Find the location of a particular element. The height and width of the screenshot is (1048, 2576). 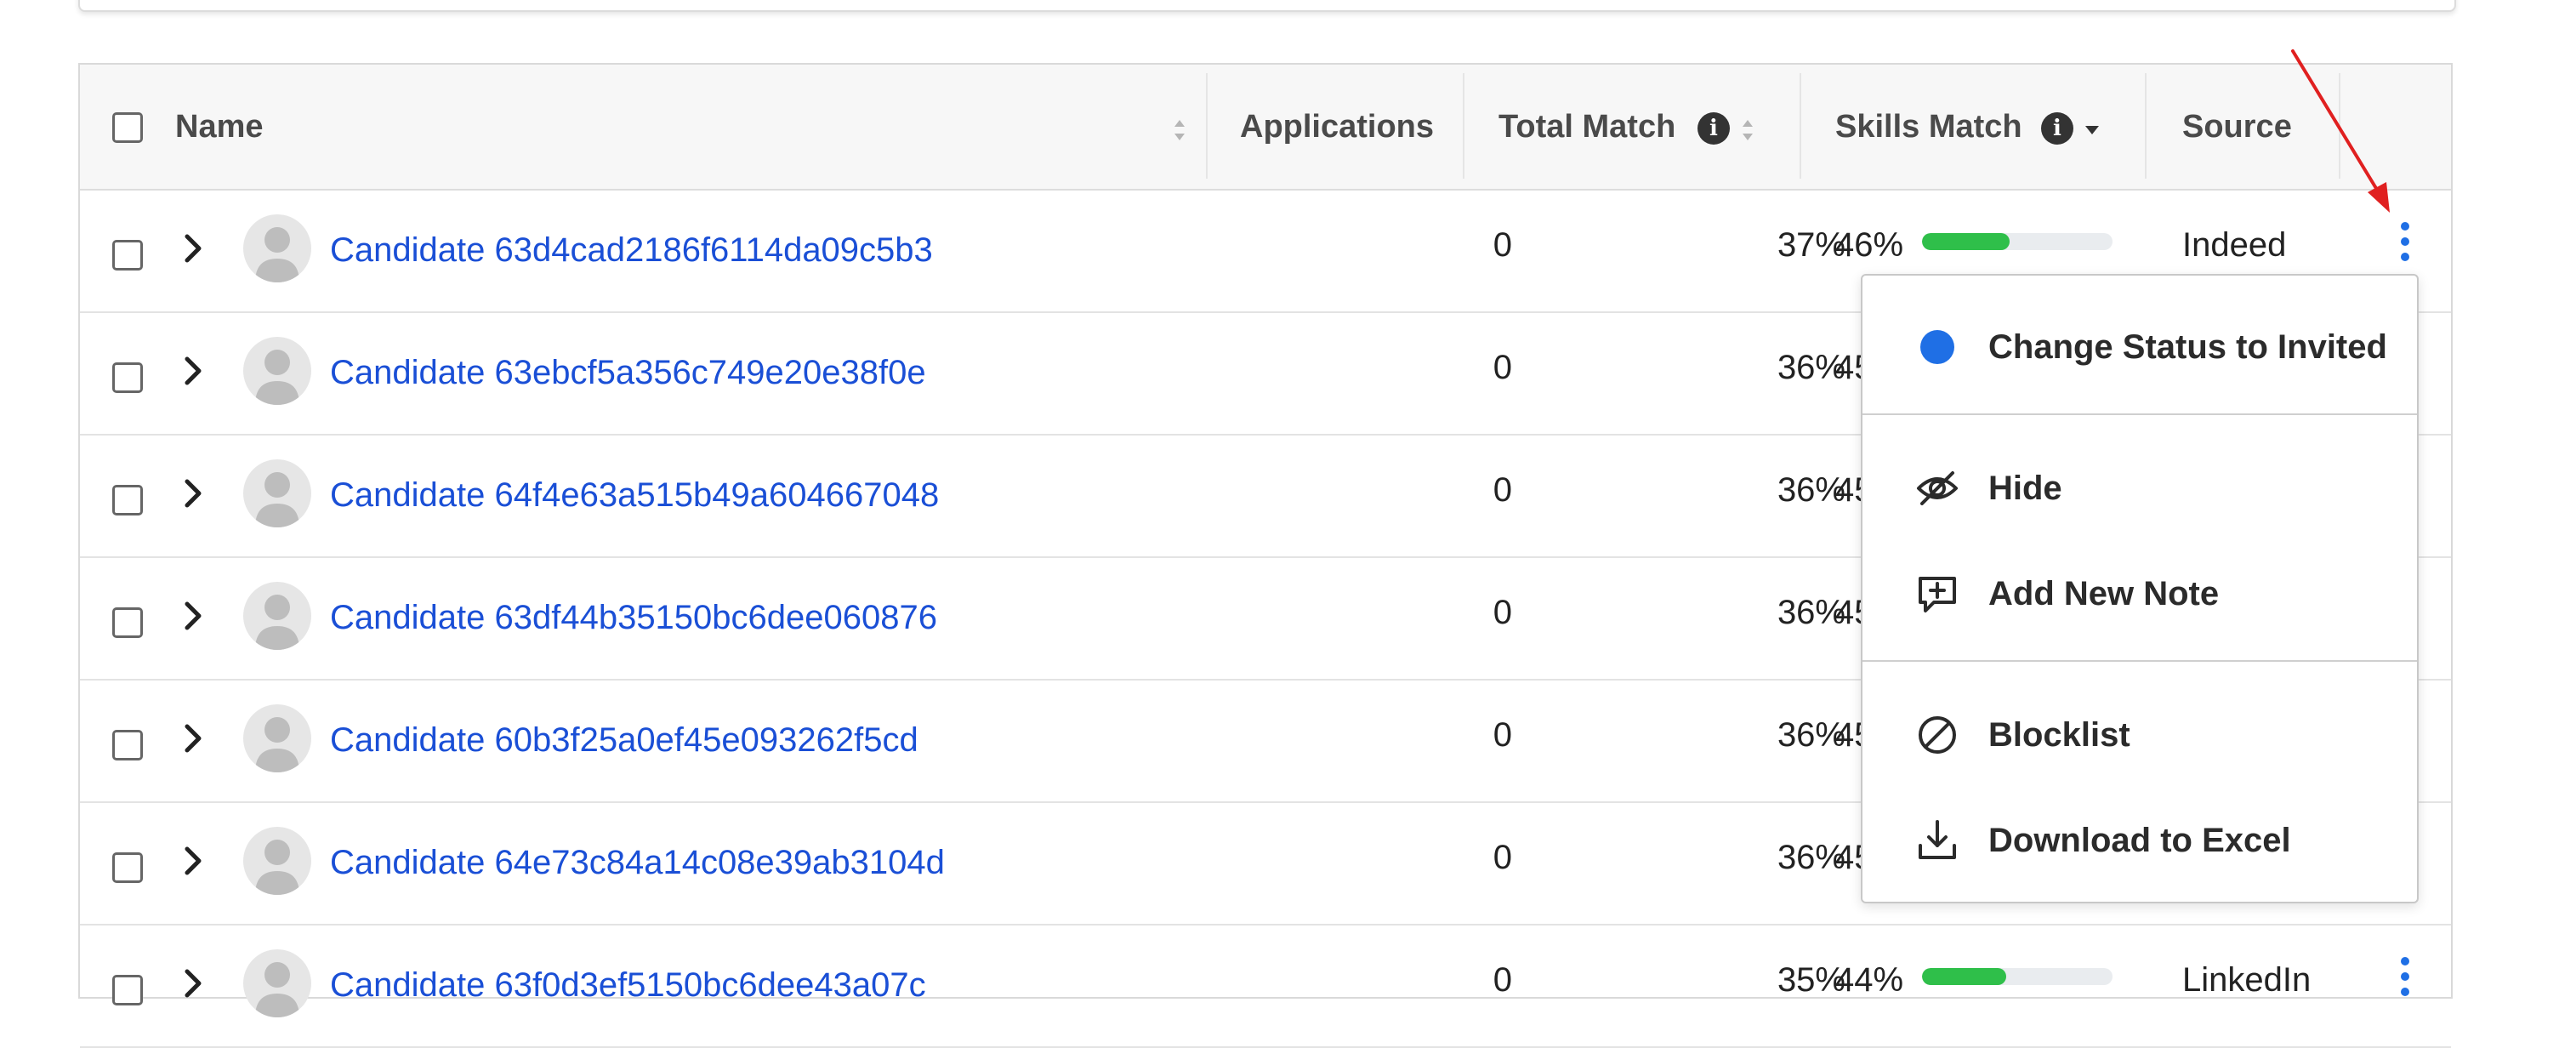

candidate-name-link: Candidate 63d4cad2186f6114da09c5b3 is located at coordinates (631, 250).